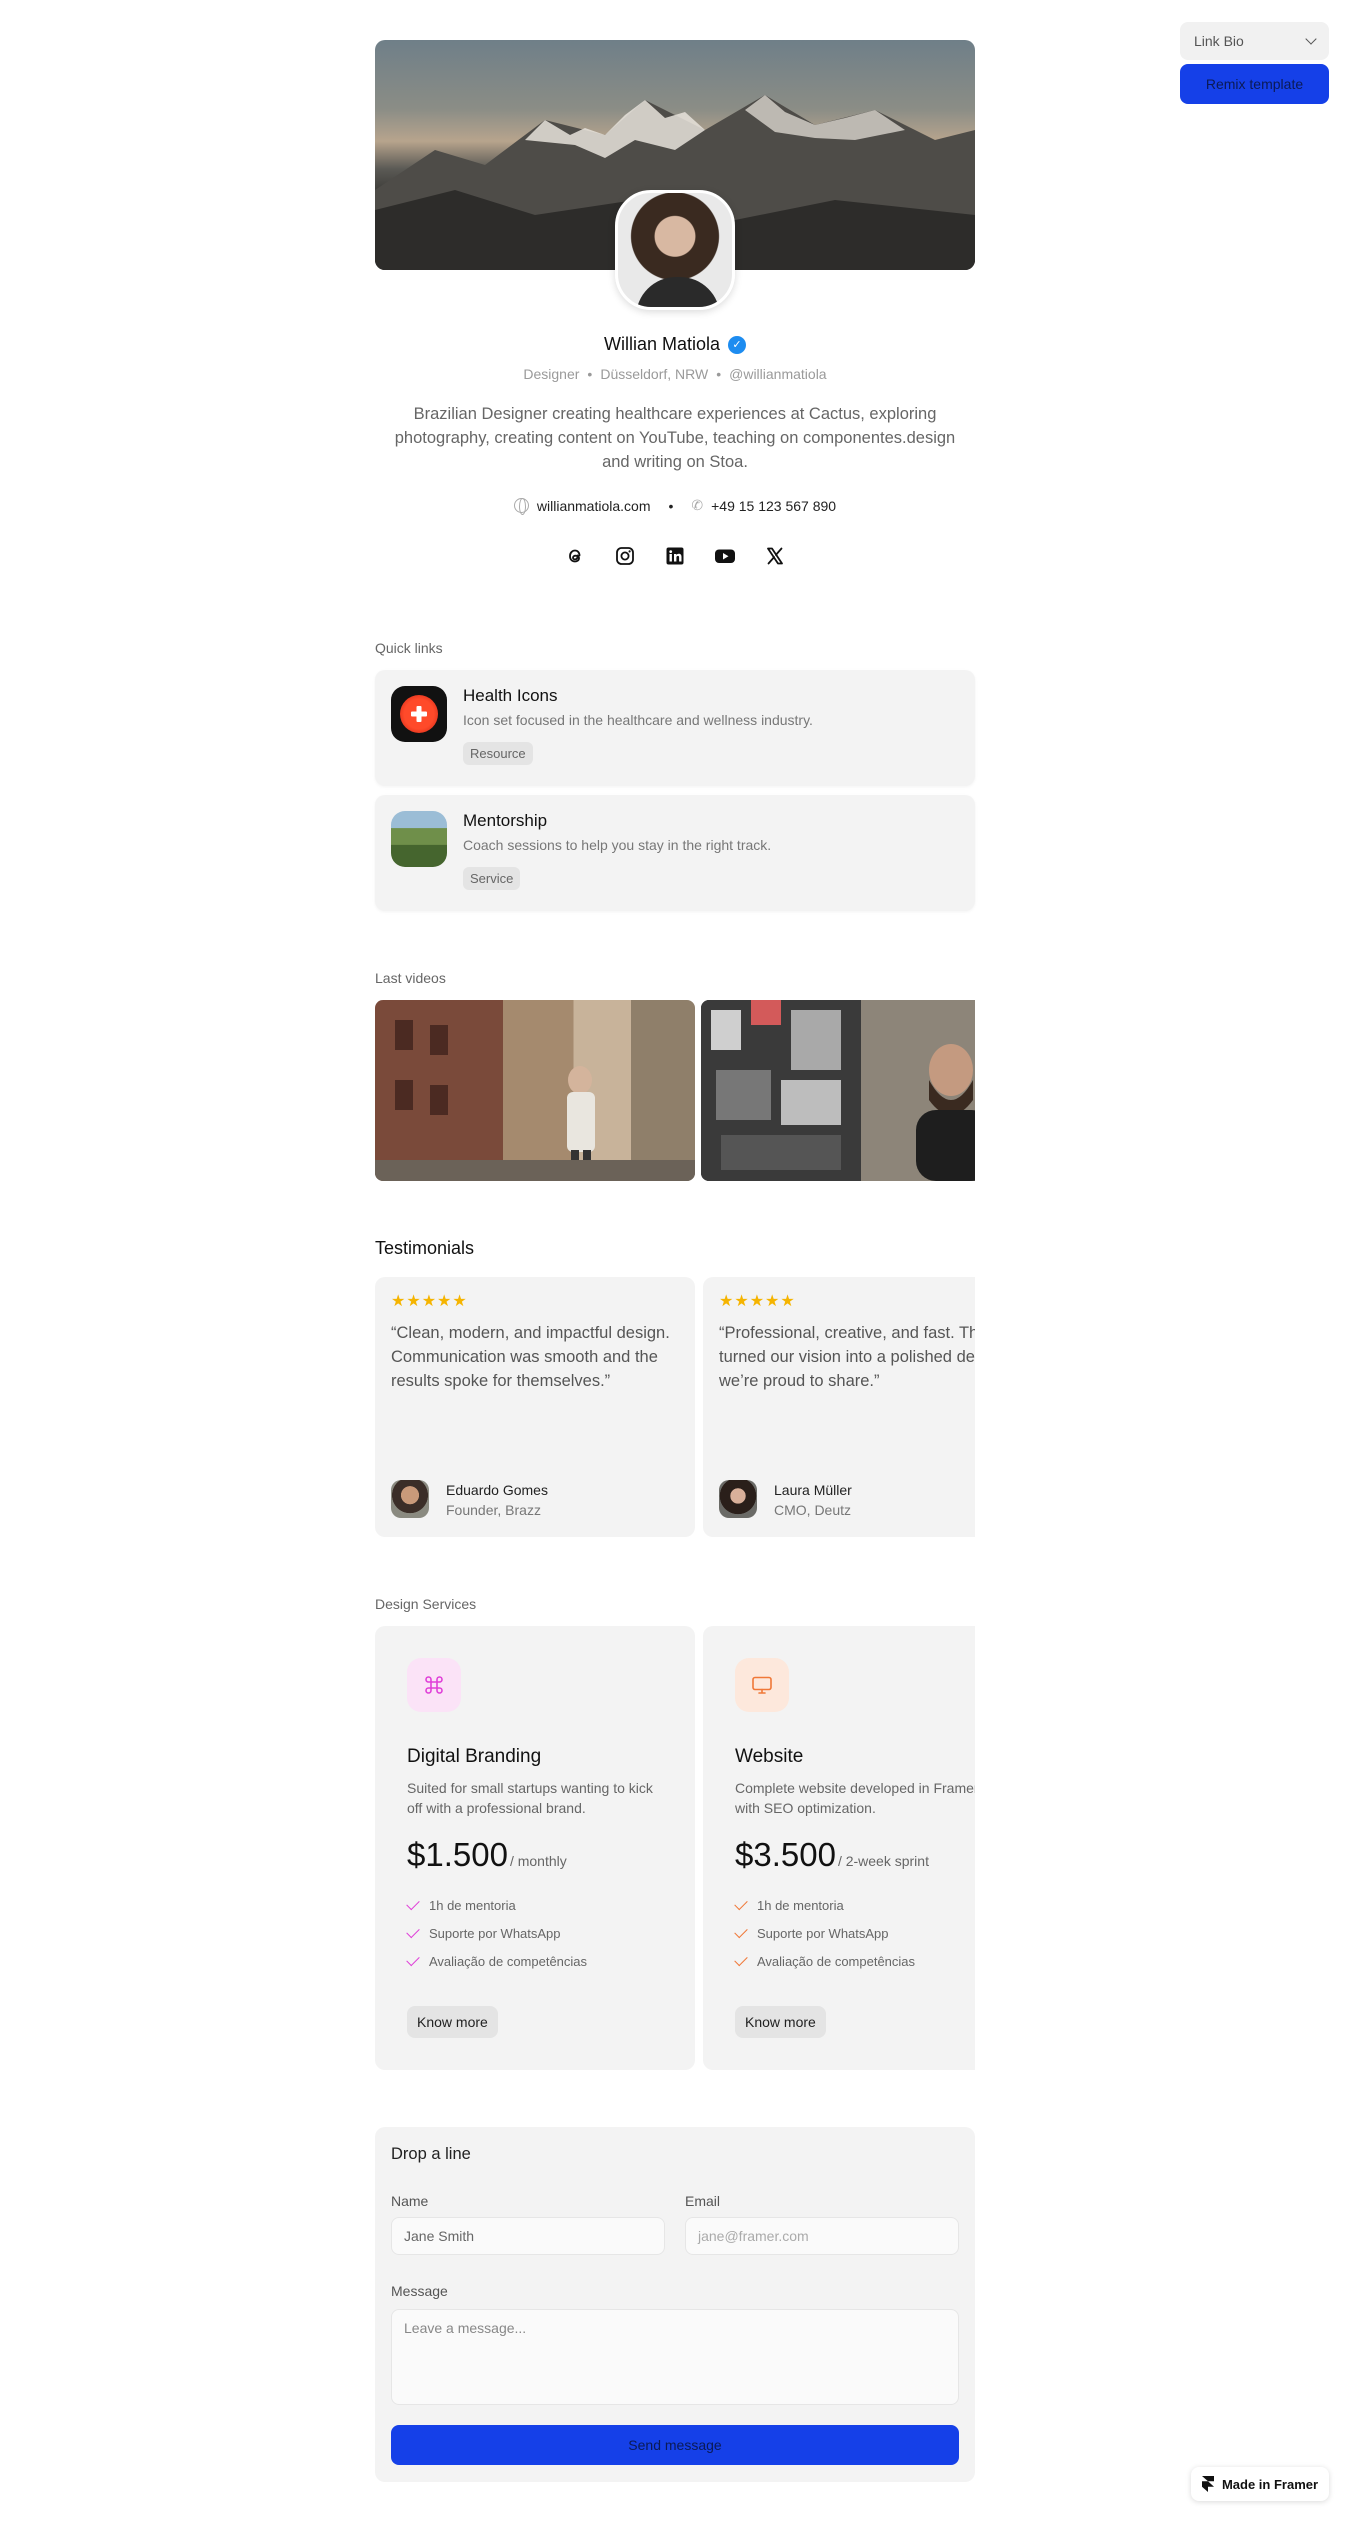  Describe the element at coordinates (813, 1490) in the screenshot. I see `testimonial-author: Laura Müller` at that location.